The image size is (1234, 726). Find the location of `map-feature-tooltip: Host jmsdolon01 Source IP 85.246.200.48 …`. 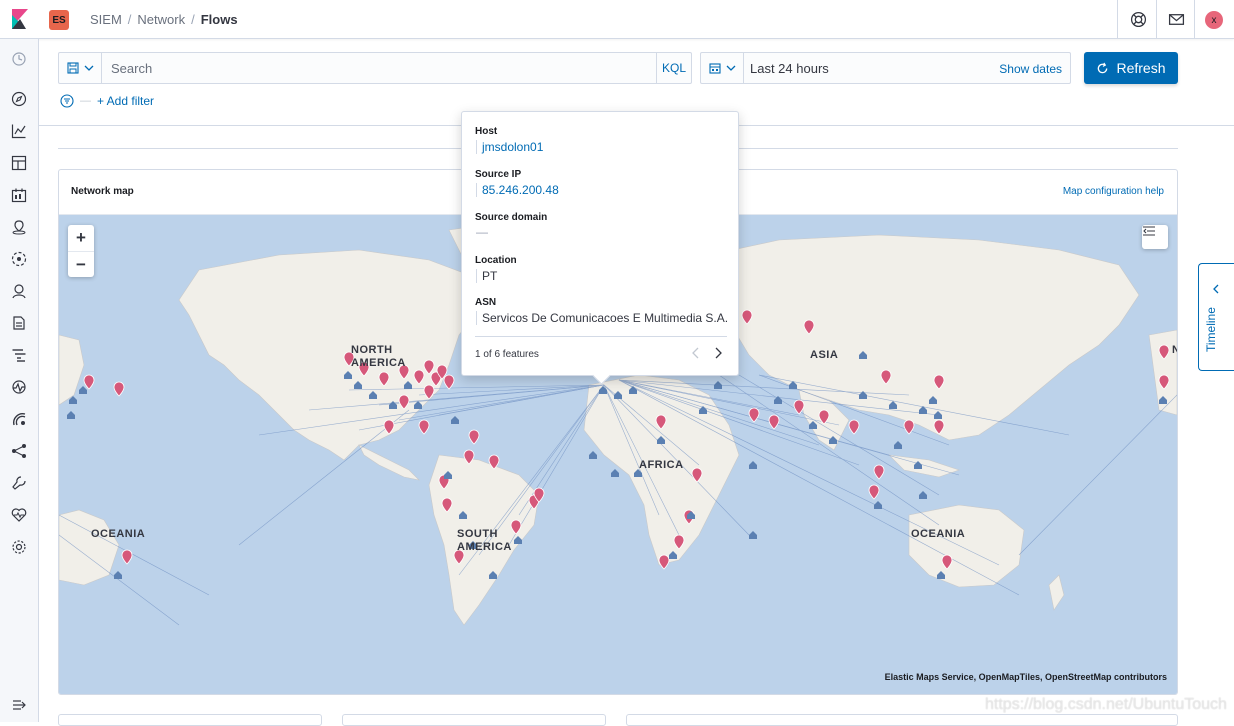

map-feature-tooltip: Host jmsdolon01 Source IP 85.246.200.48 … is located at coordinates (600, 243).